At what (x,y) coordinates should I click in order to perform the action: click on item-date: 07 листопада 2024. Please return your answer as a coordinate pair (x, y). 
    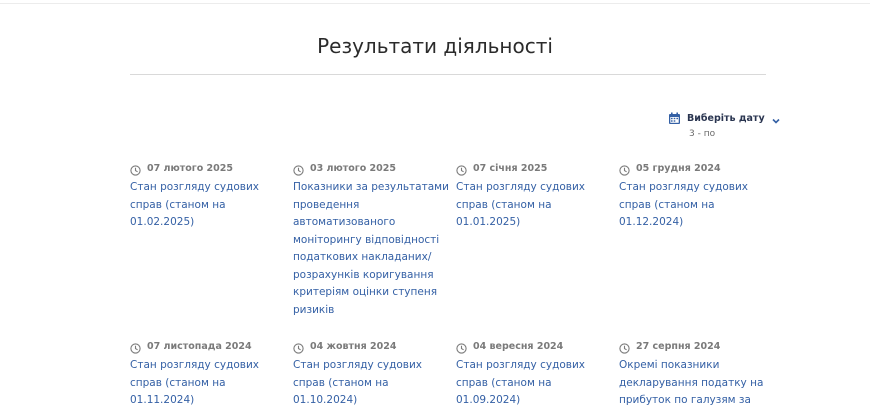
    Looking at the image, I should click on (199, 346).